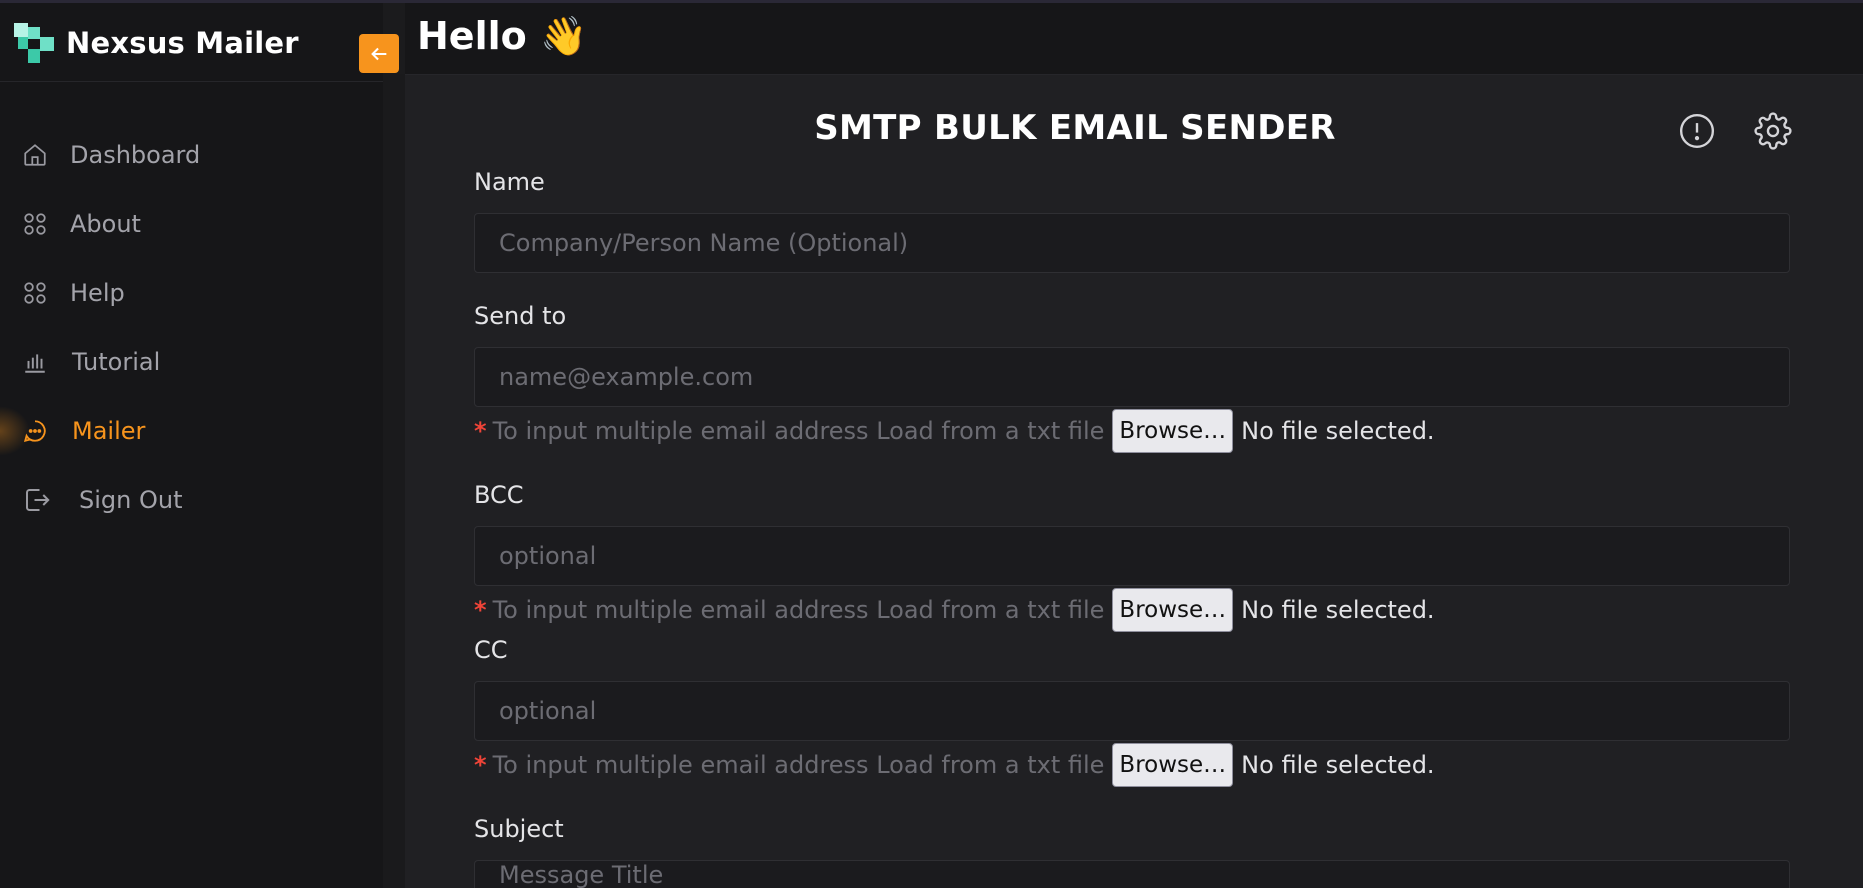 The height and width of the screenshot is (888, 1863). I want to click on divider, so click(191, 81).